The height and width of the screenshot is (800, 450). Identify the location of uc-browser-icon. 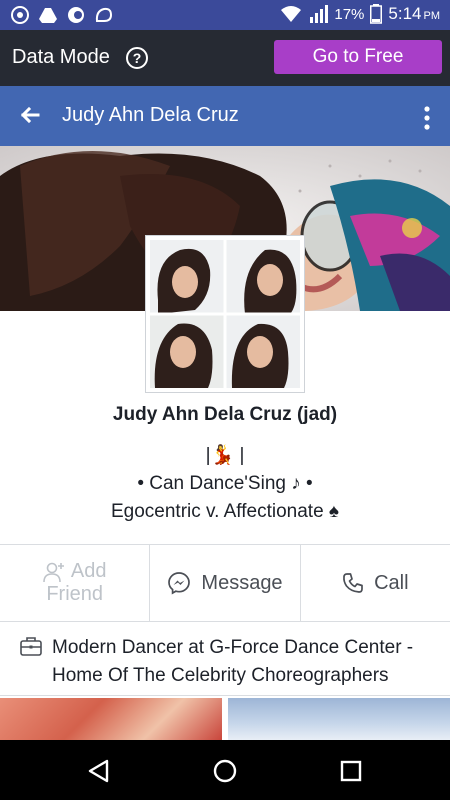
(104, 14).